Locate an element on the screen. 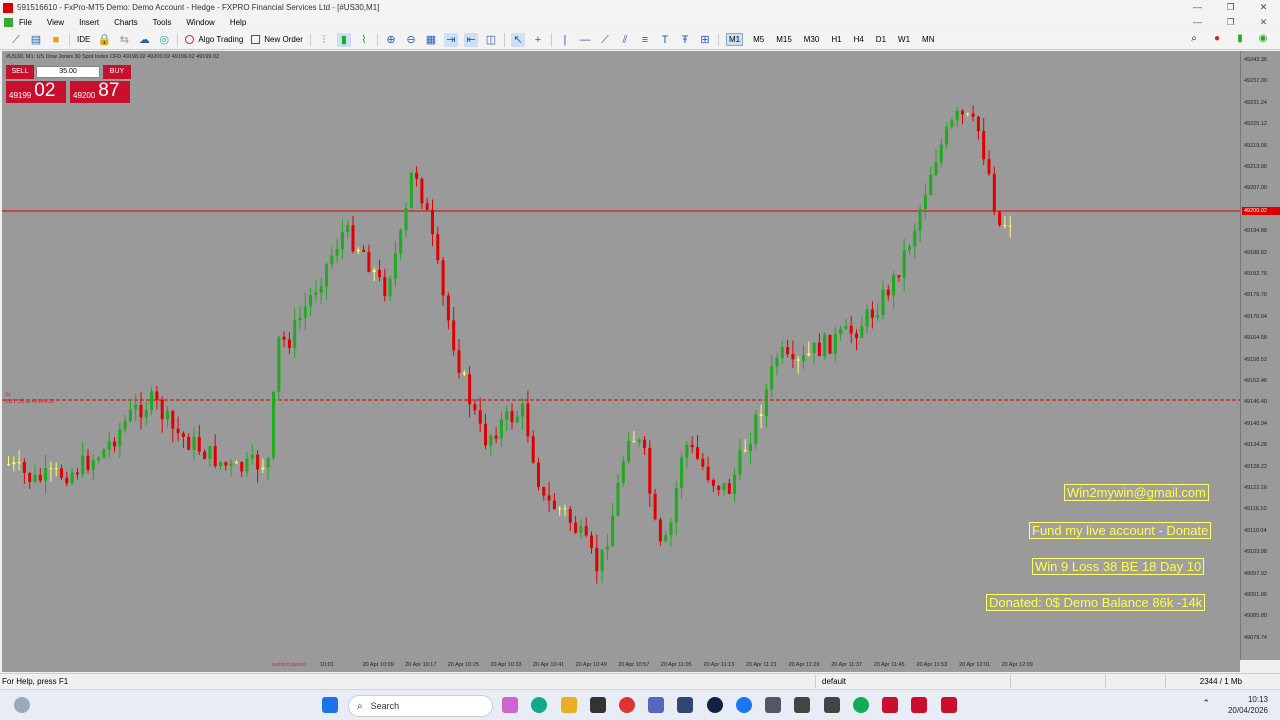 This screenshot has width=1280, height=720. connection-status: 2344 / 1 Mb is located at coordinates (1221, 681).